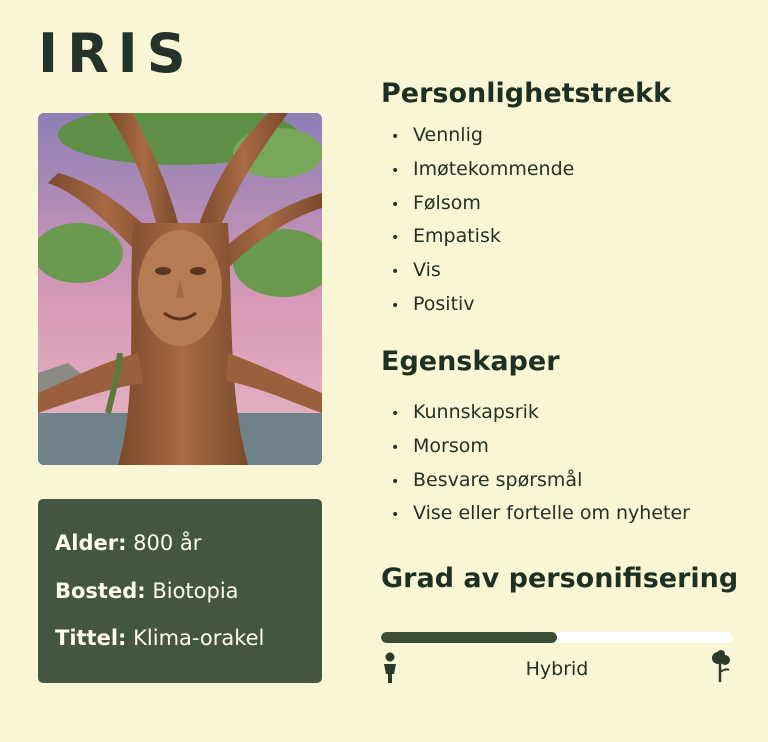 Image resolution: width=768 pixels, height=742 pixels. Describe the element at coordinates (487, 479) in the screenshot. I see `list-item: • Besvare spørsmål` at that location.